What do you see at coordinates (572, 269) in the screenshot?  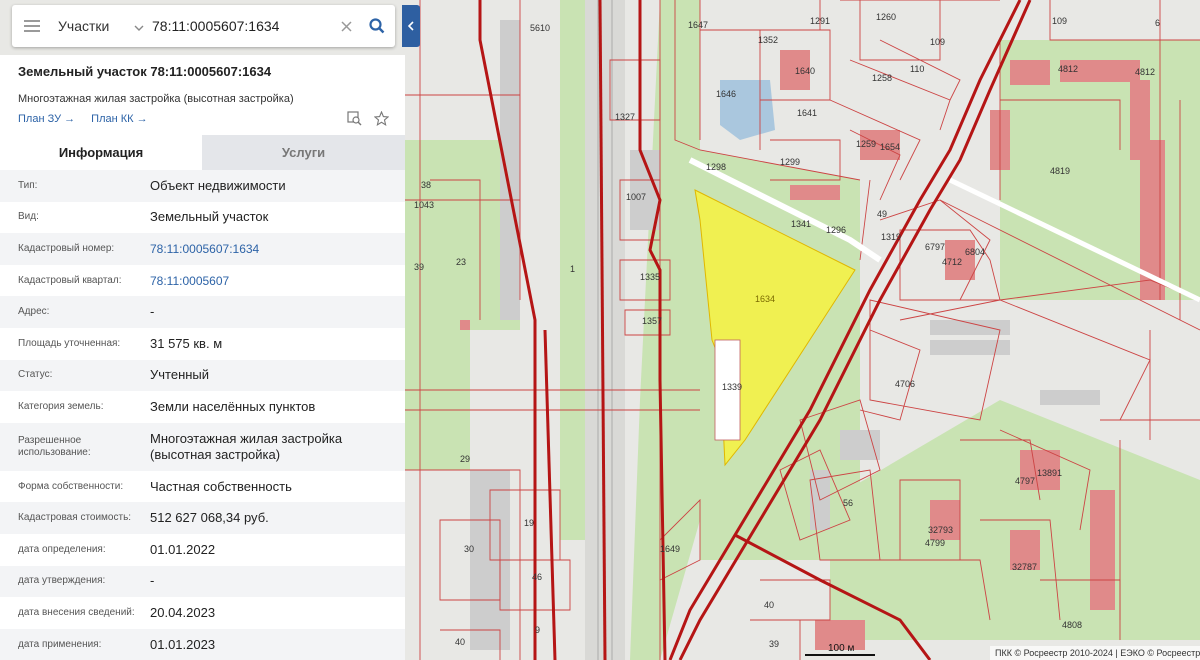 I see `map-label: 1` at bounding box center [572, 269].